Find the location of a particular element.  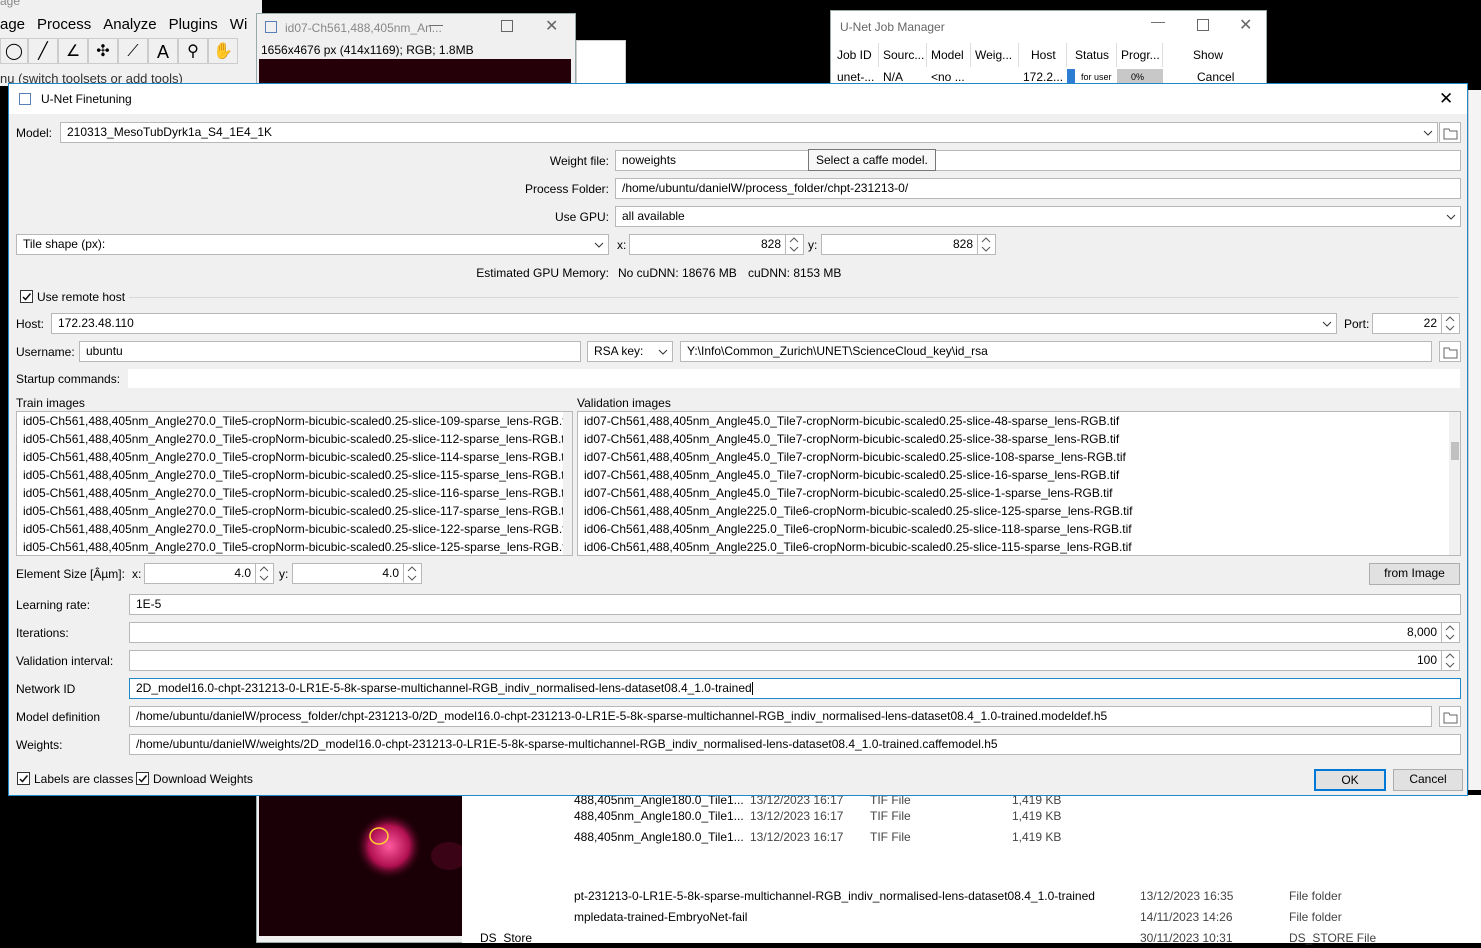

labels-are-classes-checkbox is located at coordinates (23, 778).